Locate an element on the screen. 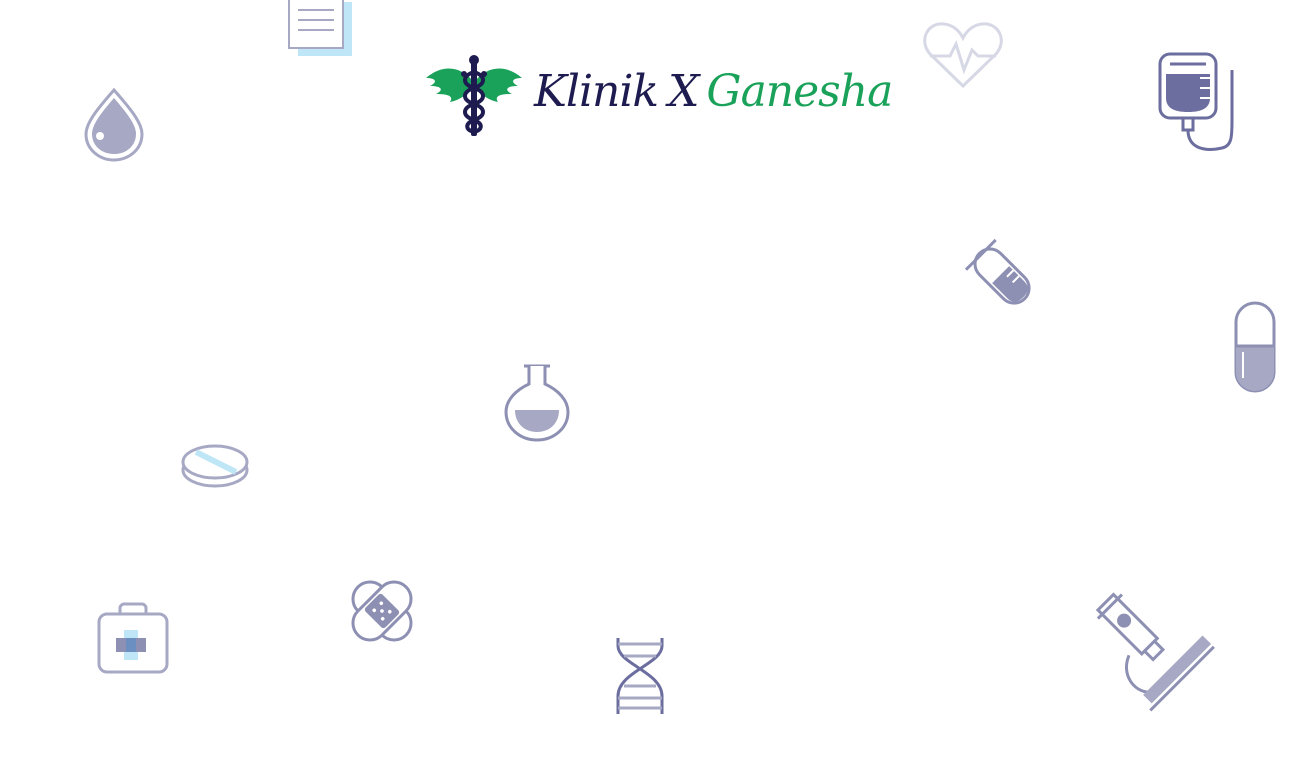 Image resolution: width=1300 pixels, height=762 pixels. test-tube-icon is located at coordinates (1007, 281).